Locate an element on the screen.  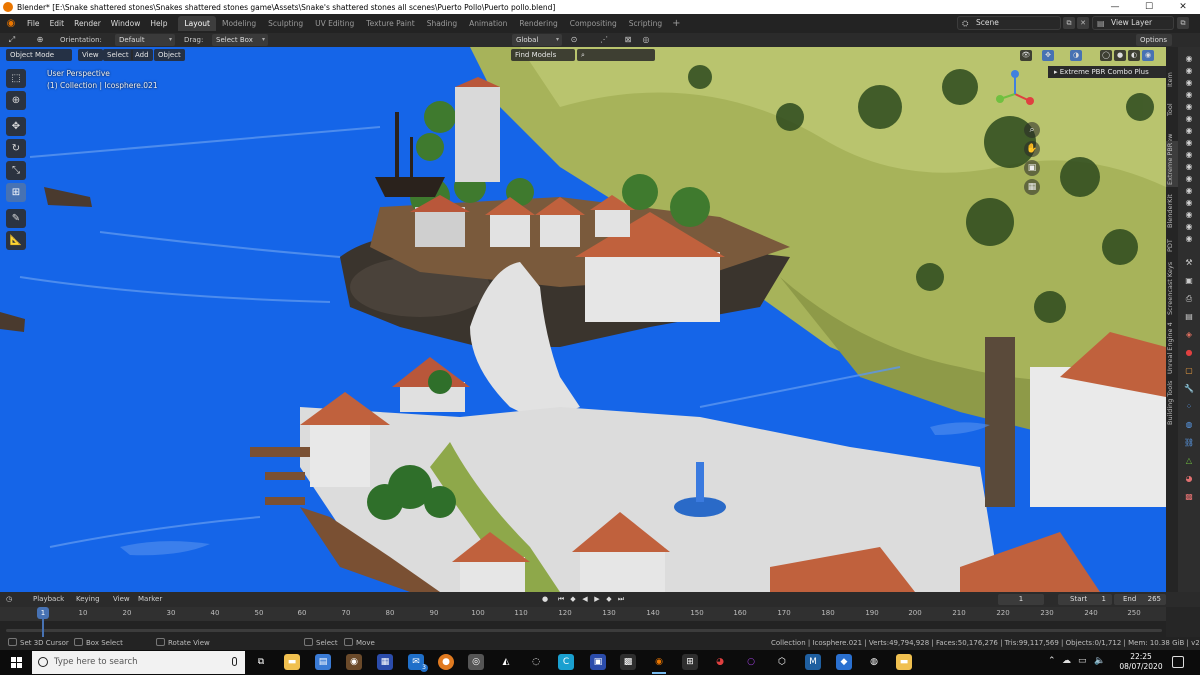
transform-tool-icon: ⊞ is located at coordinates (16, 192).